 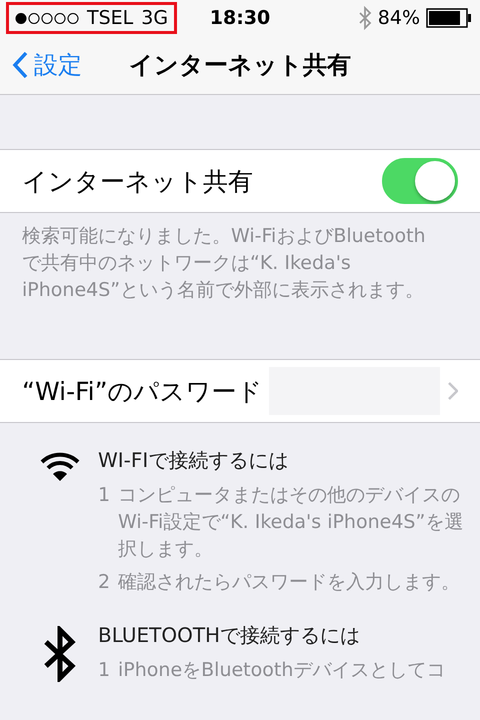 I want to click on step-text: 確認されたらパスワードを入力します。, so click(x=289, y=582).